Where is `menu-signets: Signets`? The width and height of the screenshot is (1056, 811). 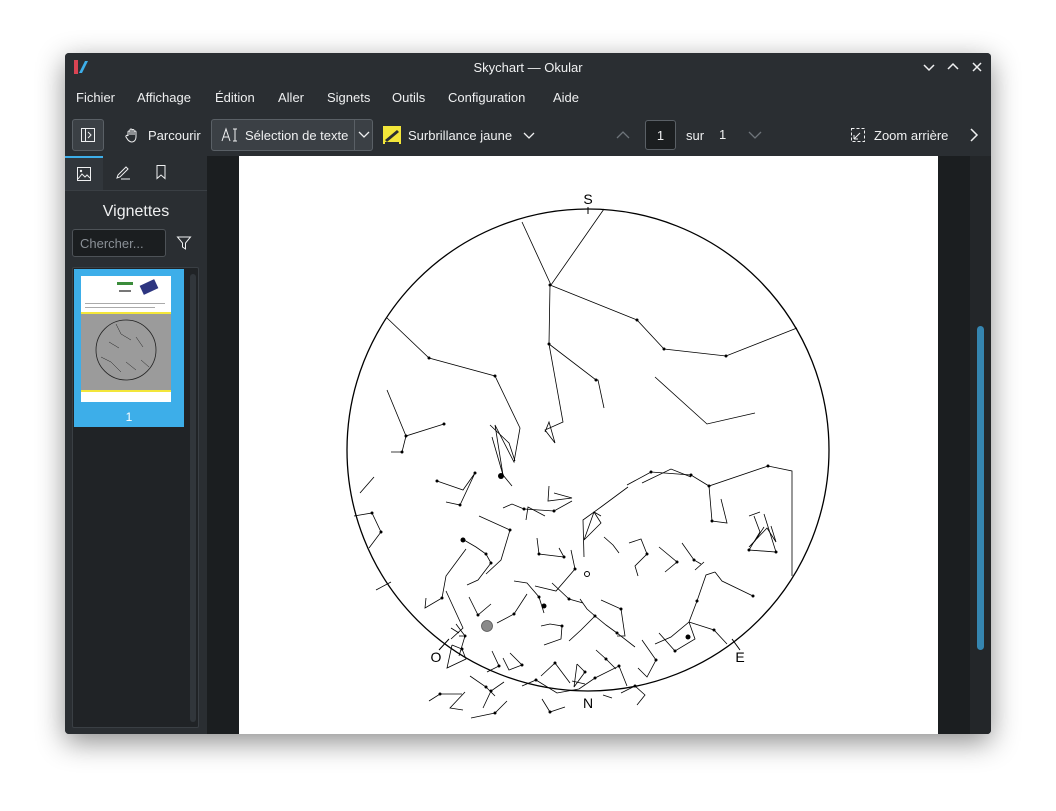
menu-signets: Signets is located at coordinates (348, 97).